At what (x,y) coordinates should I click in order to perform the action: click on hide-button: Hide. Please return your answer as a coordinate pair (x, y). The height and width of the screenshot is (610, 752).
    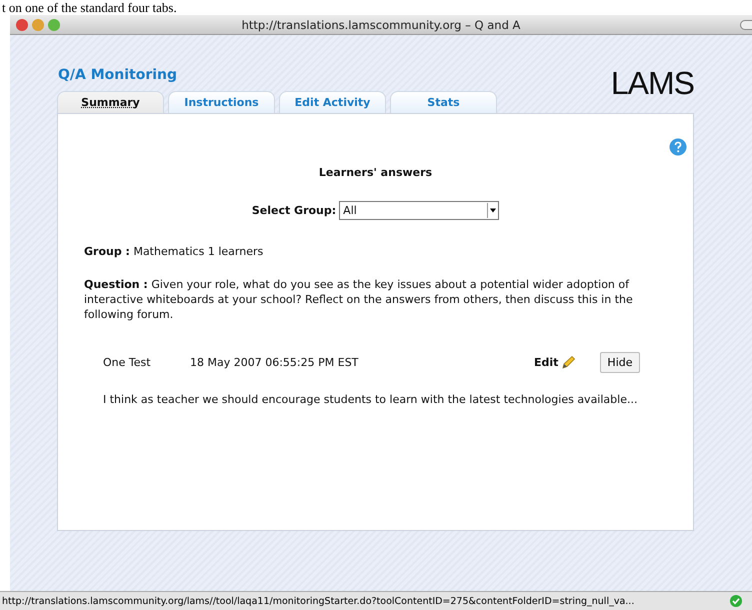
    Looking at the image, I should click on (620, 362).